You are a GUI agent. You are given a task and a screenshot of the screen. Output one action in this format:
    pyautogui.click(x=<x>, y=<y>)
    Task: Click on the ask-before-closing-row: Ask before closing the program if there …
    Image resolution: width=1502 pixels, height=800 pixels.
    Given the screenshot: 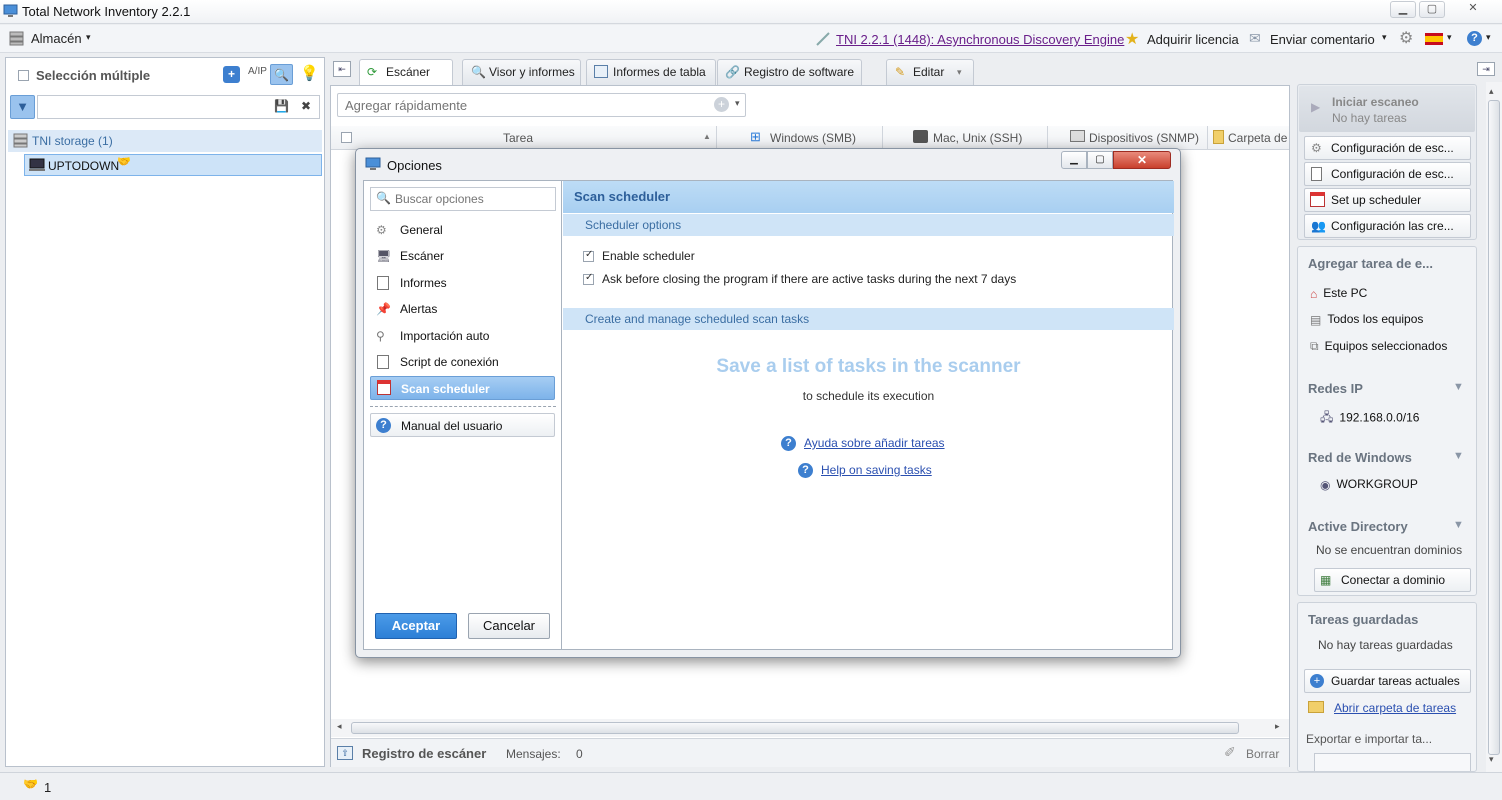 What is the action you would take?
    pyautogui.click(x=799, y=279)
    